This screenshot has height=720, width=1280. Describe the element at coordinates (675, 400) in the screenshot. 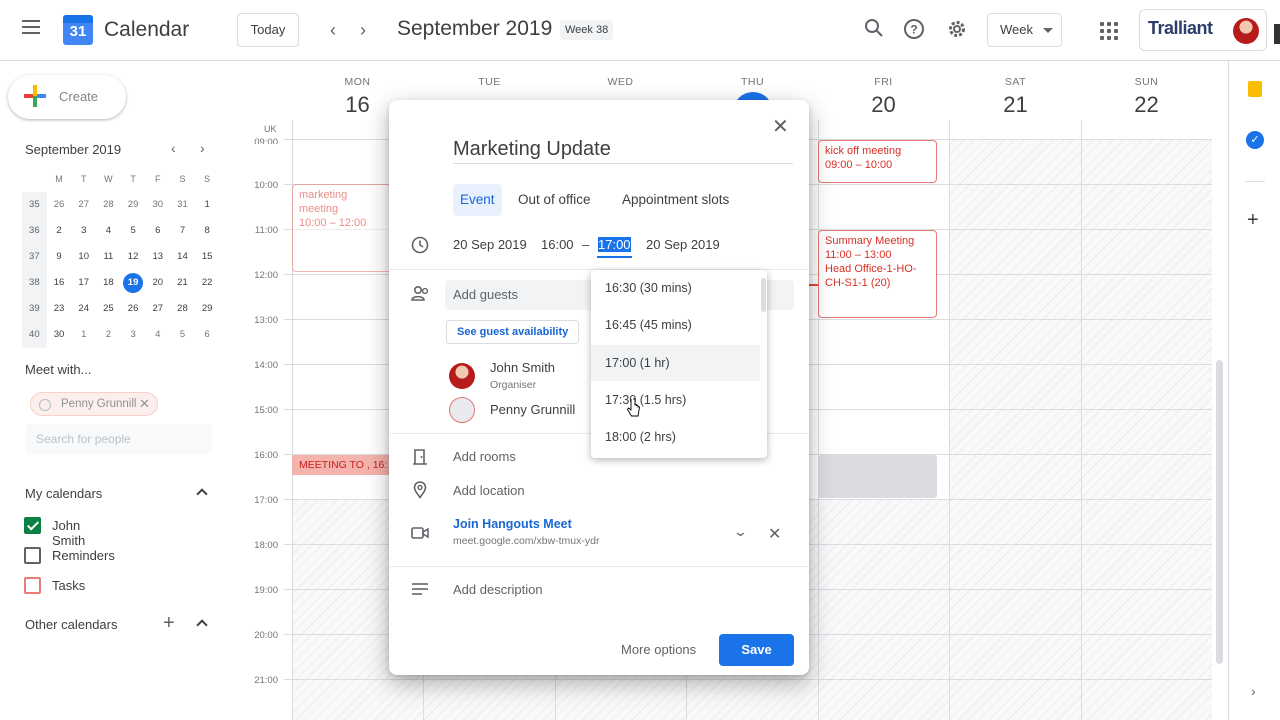

I see `time-option: 17:30 (1.5 hrs)` at that location.